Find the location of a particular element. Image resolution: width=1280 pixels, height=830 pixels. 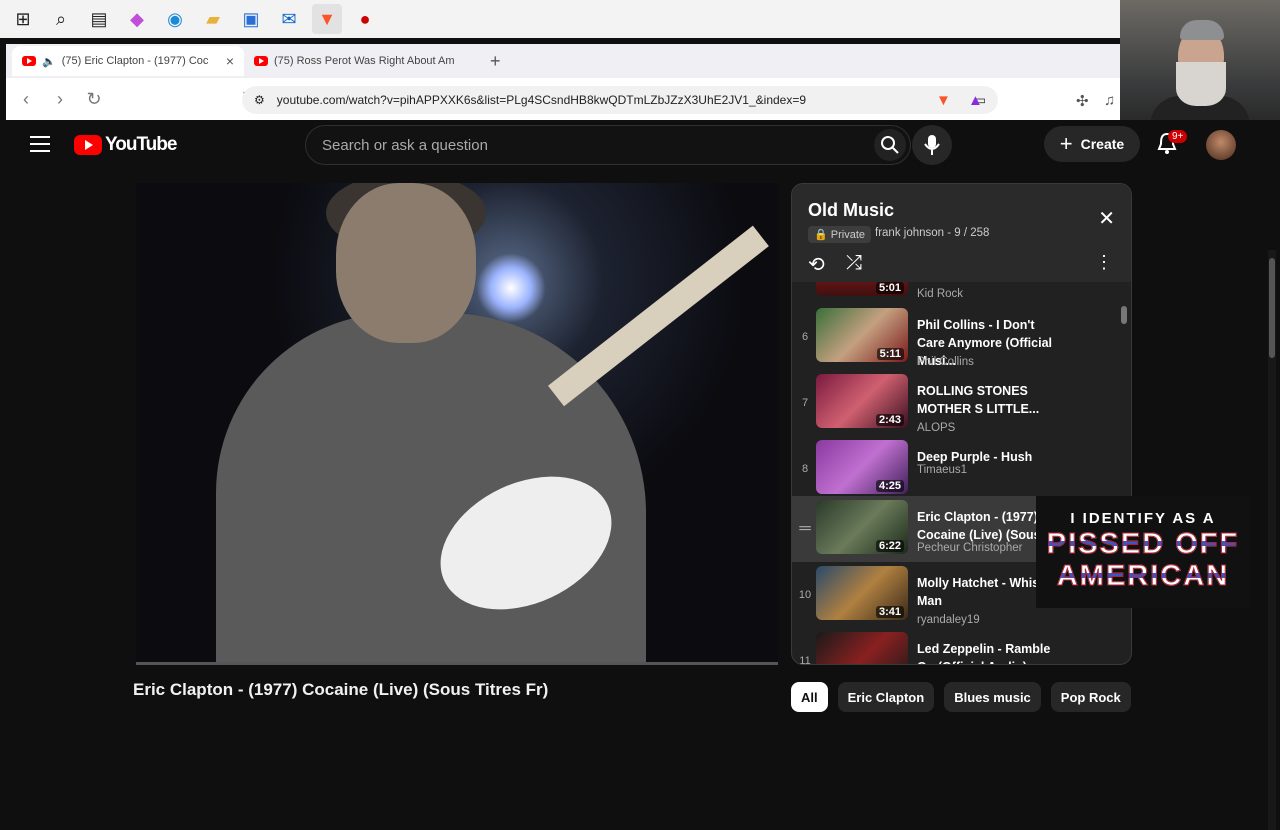

search-input: Search or ask a question is located at coordinates (608, 145).